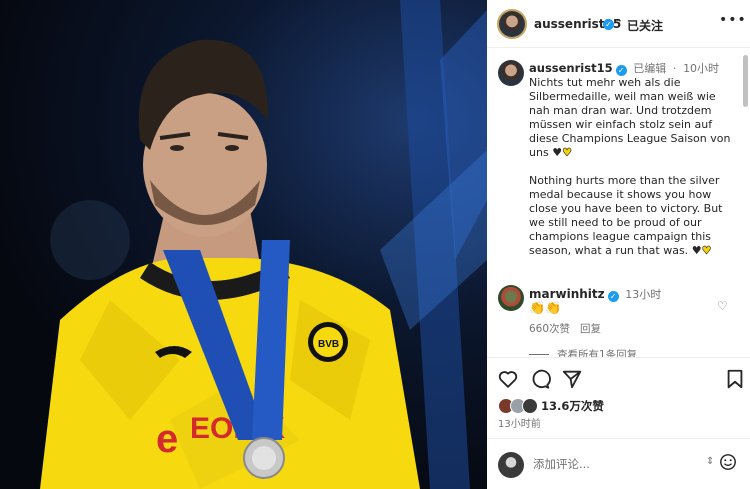 The width and height of the screenshot is (750, 489). Describe the element at coordinates (735, 379) in the screenshot. I see `save-bookmark-icon` at that location.